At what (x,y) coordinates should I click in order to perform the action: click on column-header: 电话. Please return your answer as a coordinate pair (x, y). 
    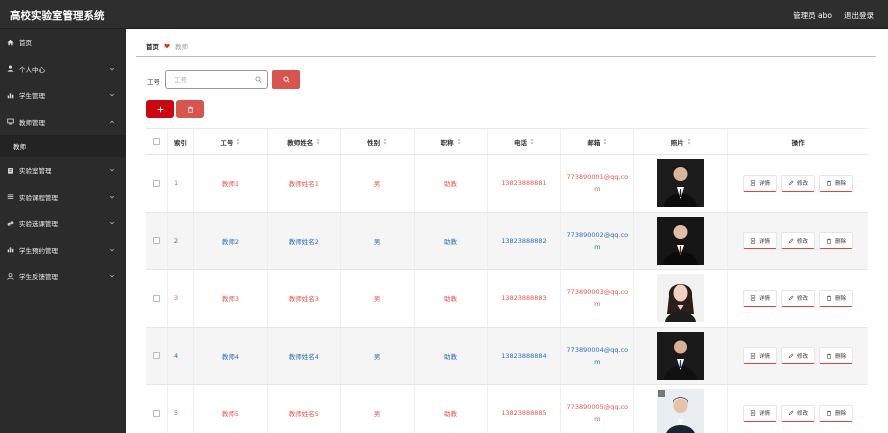
    Looking at the image, I should click on (525, 141).